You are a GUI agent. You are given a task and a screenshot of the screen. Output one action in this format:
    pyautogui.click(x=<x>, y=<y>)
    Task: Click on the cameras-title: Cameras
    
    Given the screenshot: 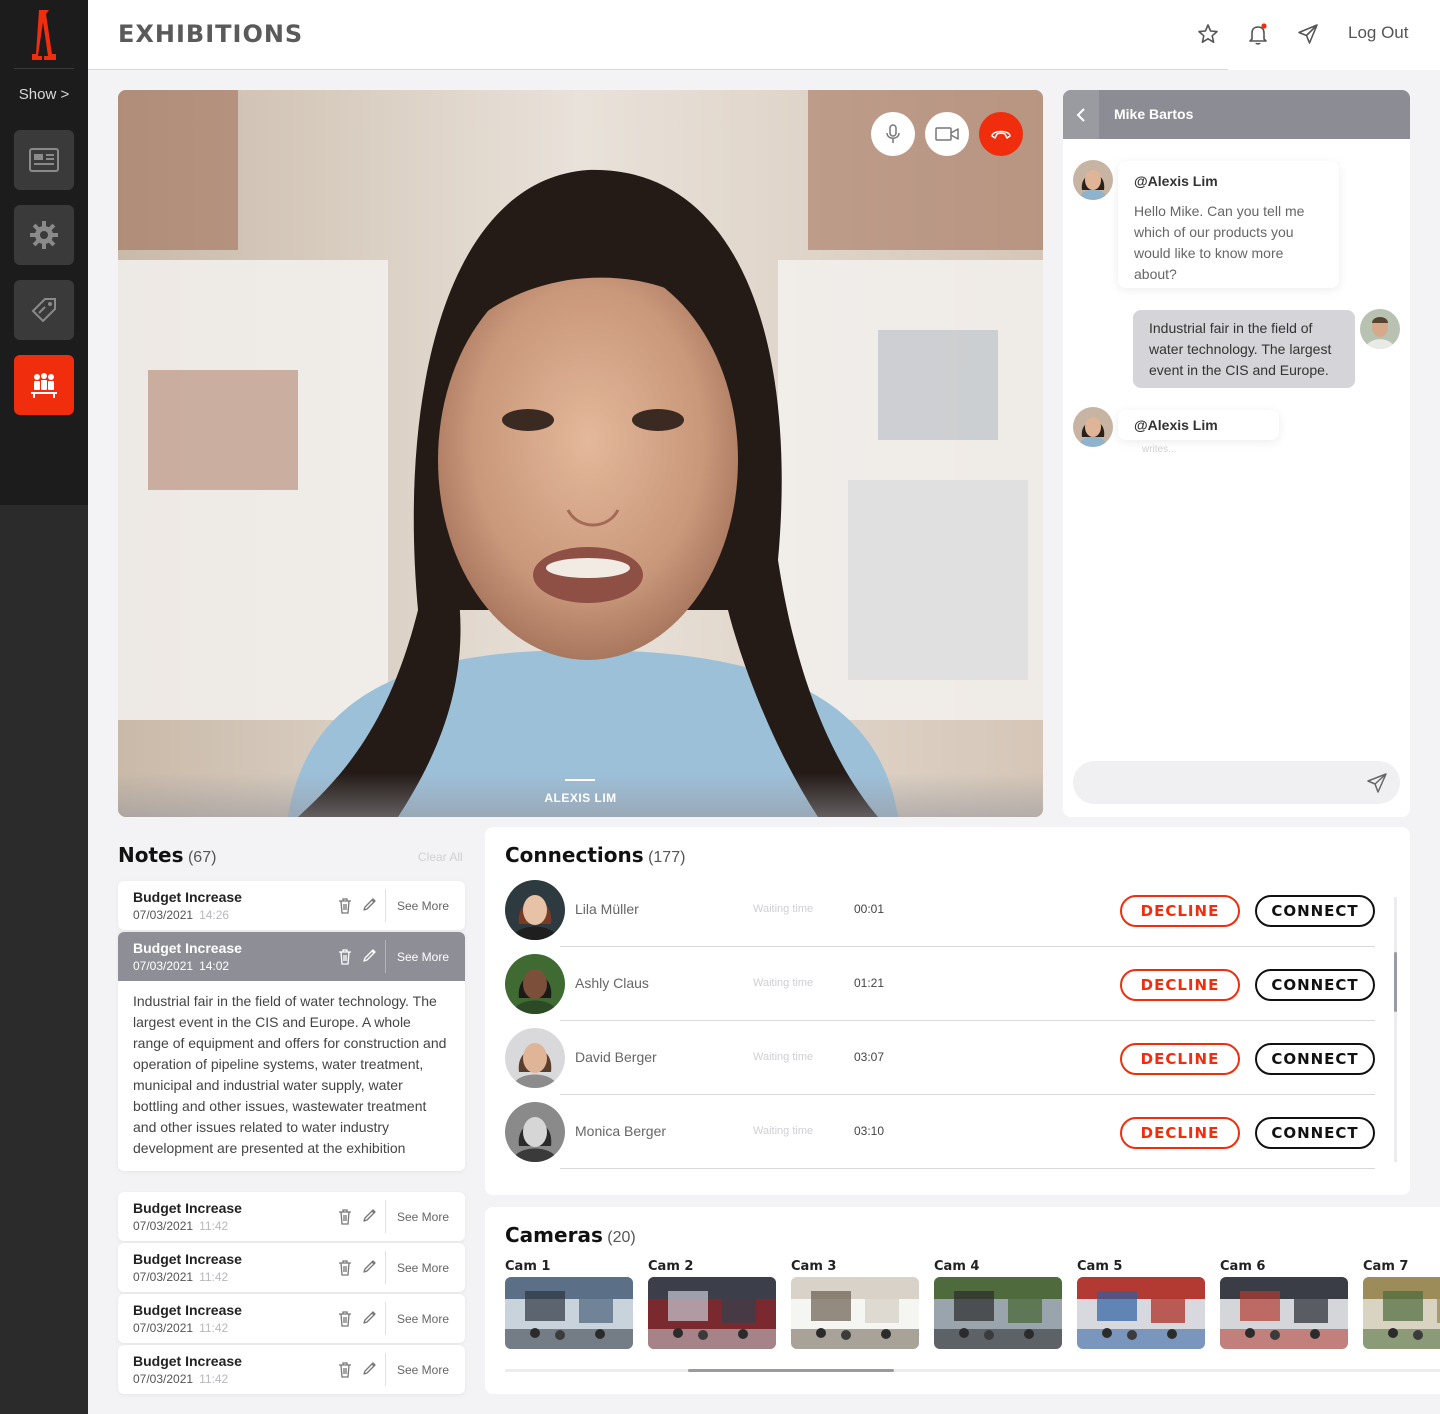 What is the action you would take?
    pyautogui.click(x=554, y=1235)
    